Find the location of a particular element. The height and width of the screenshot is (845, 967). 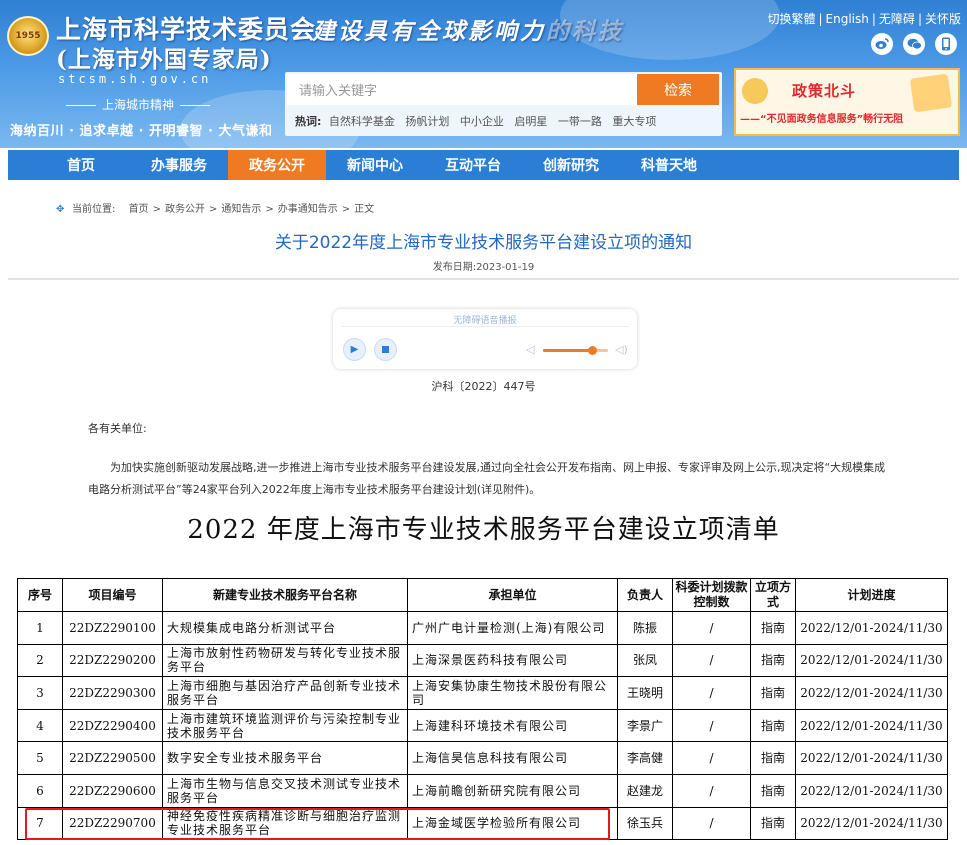

nav-item-home: 首页 is located at coordinates (81, 165).